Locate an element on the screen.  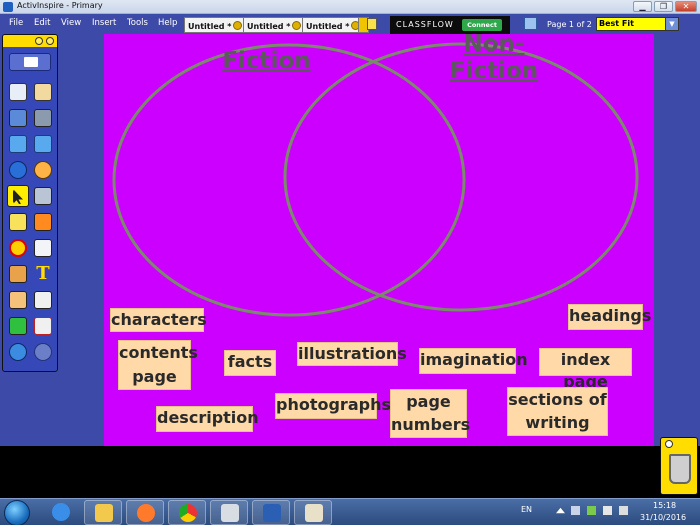
pen-tool is located at coordinates (18, 222).